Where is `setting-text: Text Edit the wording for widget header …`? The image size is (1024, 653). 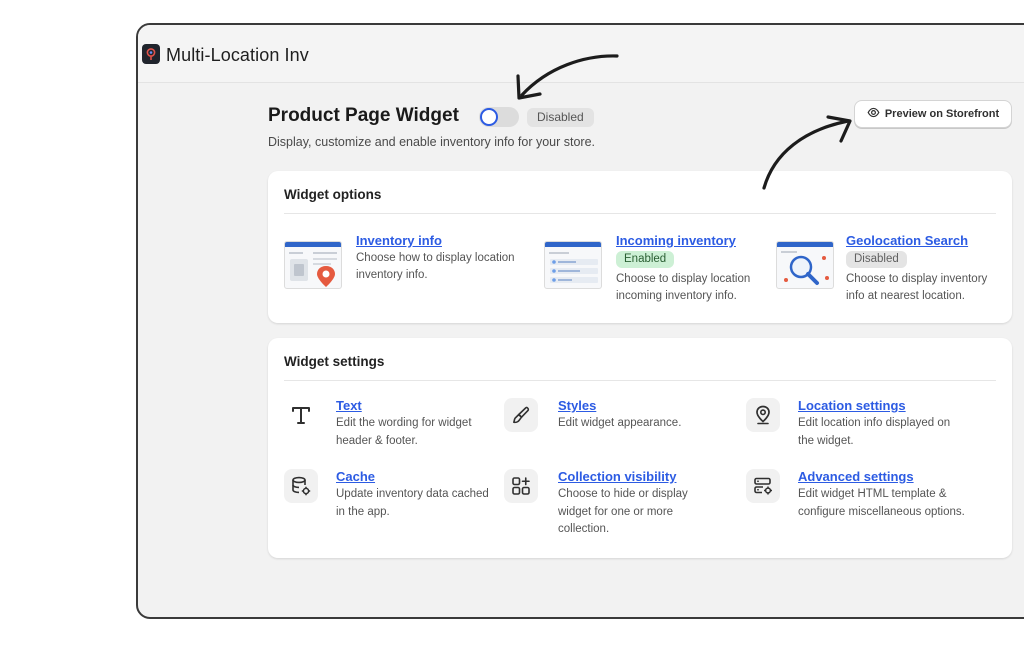
setting-text: Text Edit the wording for widget header … is located at coordinates (389, 426).